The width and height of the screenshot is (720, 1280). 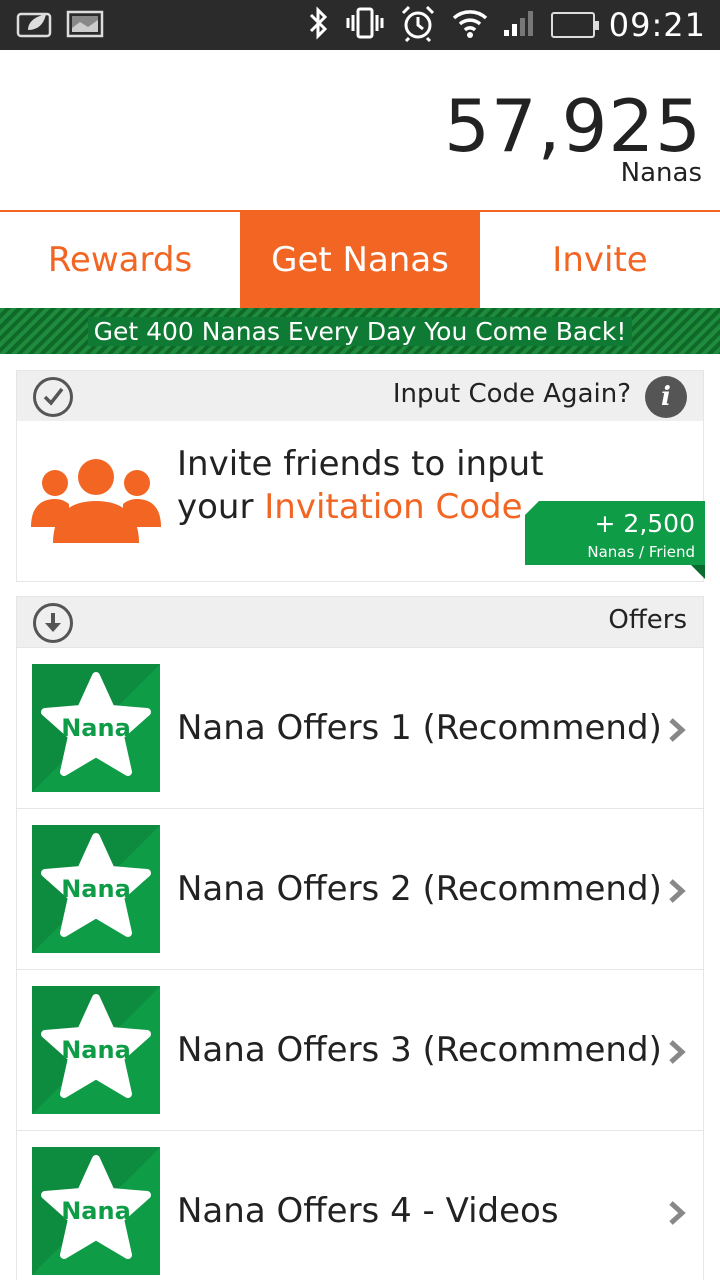 I want to click on vibrate-icon, so click(x=365, y=25).